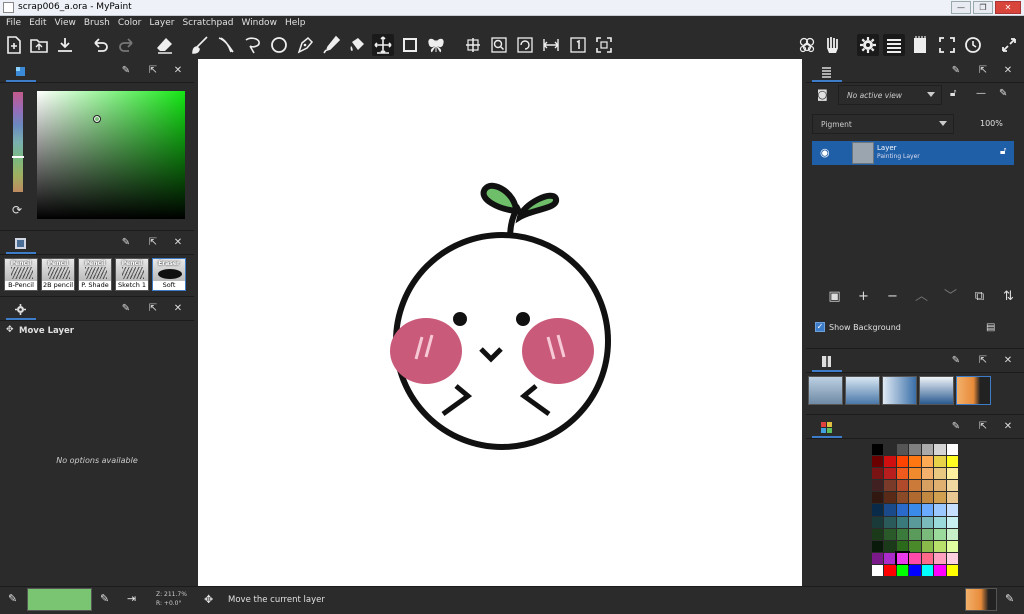 This screenshot has width=1024, height=614. What do you see at coordinates (825, 390) in the screenshot?
I see `recent-brush-item` at bounding box center [825, 390].